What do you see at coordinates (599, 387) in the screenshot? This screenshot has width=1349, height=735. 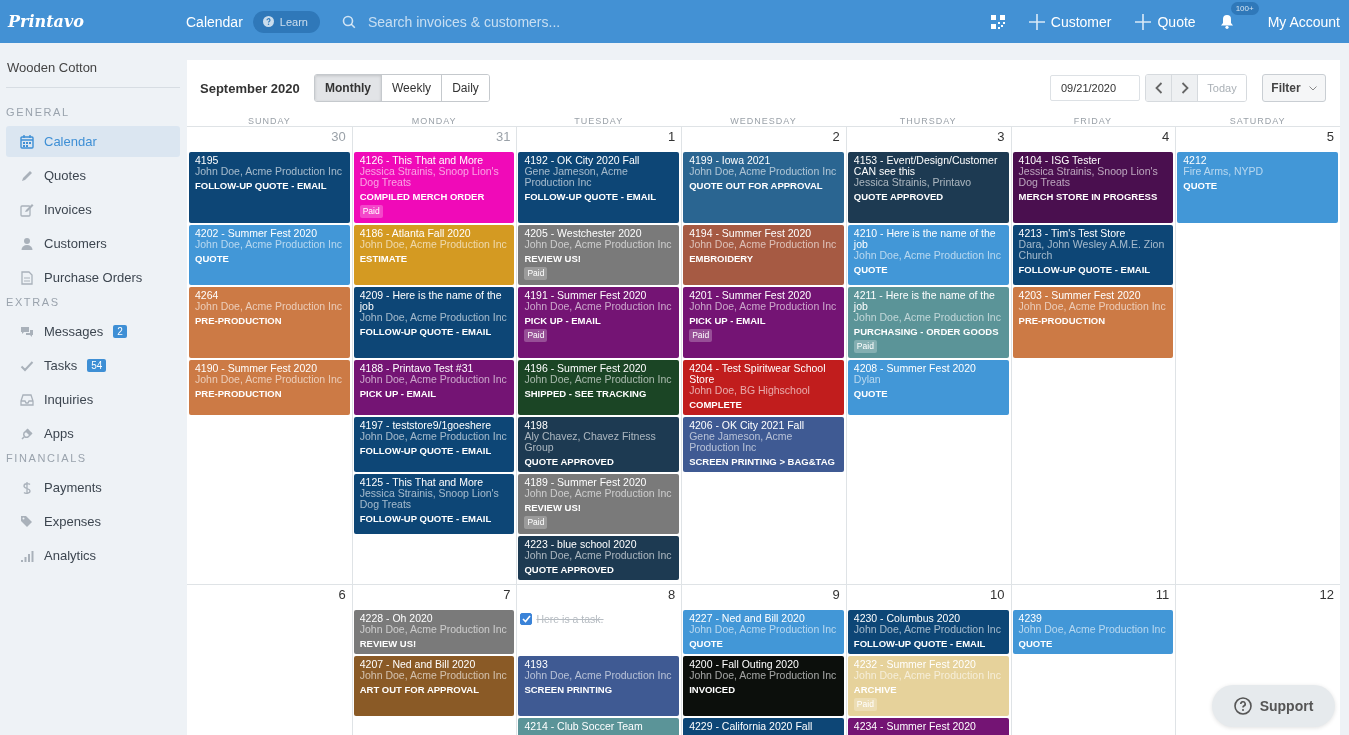 I see `job-card: 4196 - Summer Fest 2020 John Doe, Acme Production Inc SHIPPED - SEE TRACKING` at bounding box center [599, 387].